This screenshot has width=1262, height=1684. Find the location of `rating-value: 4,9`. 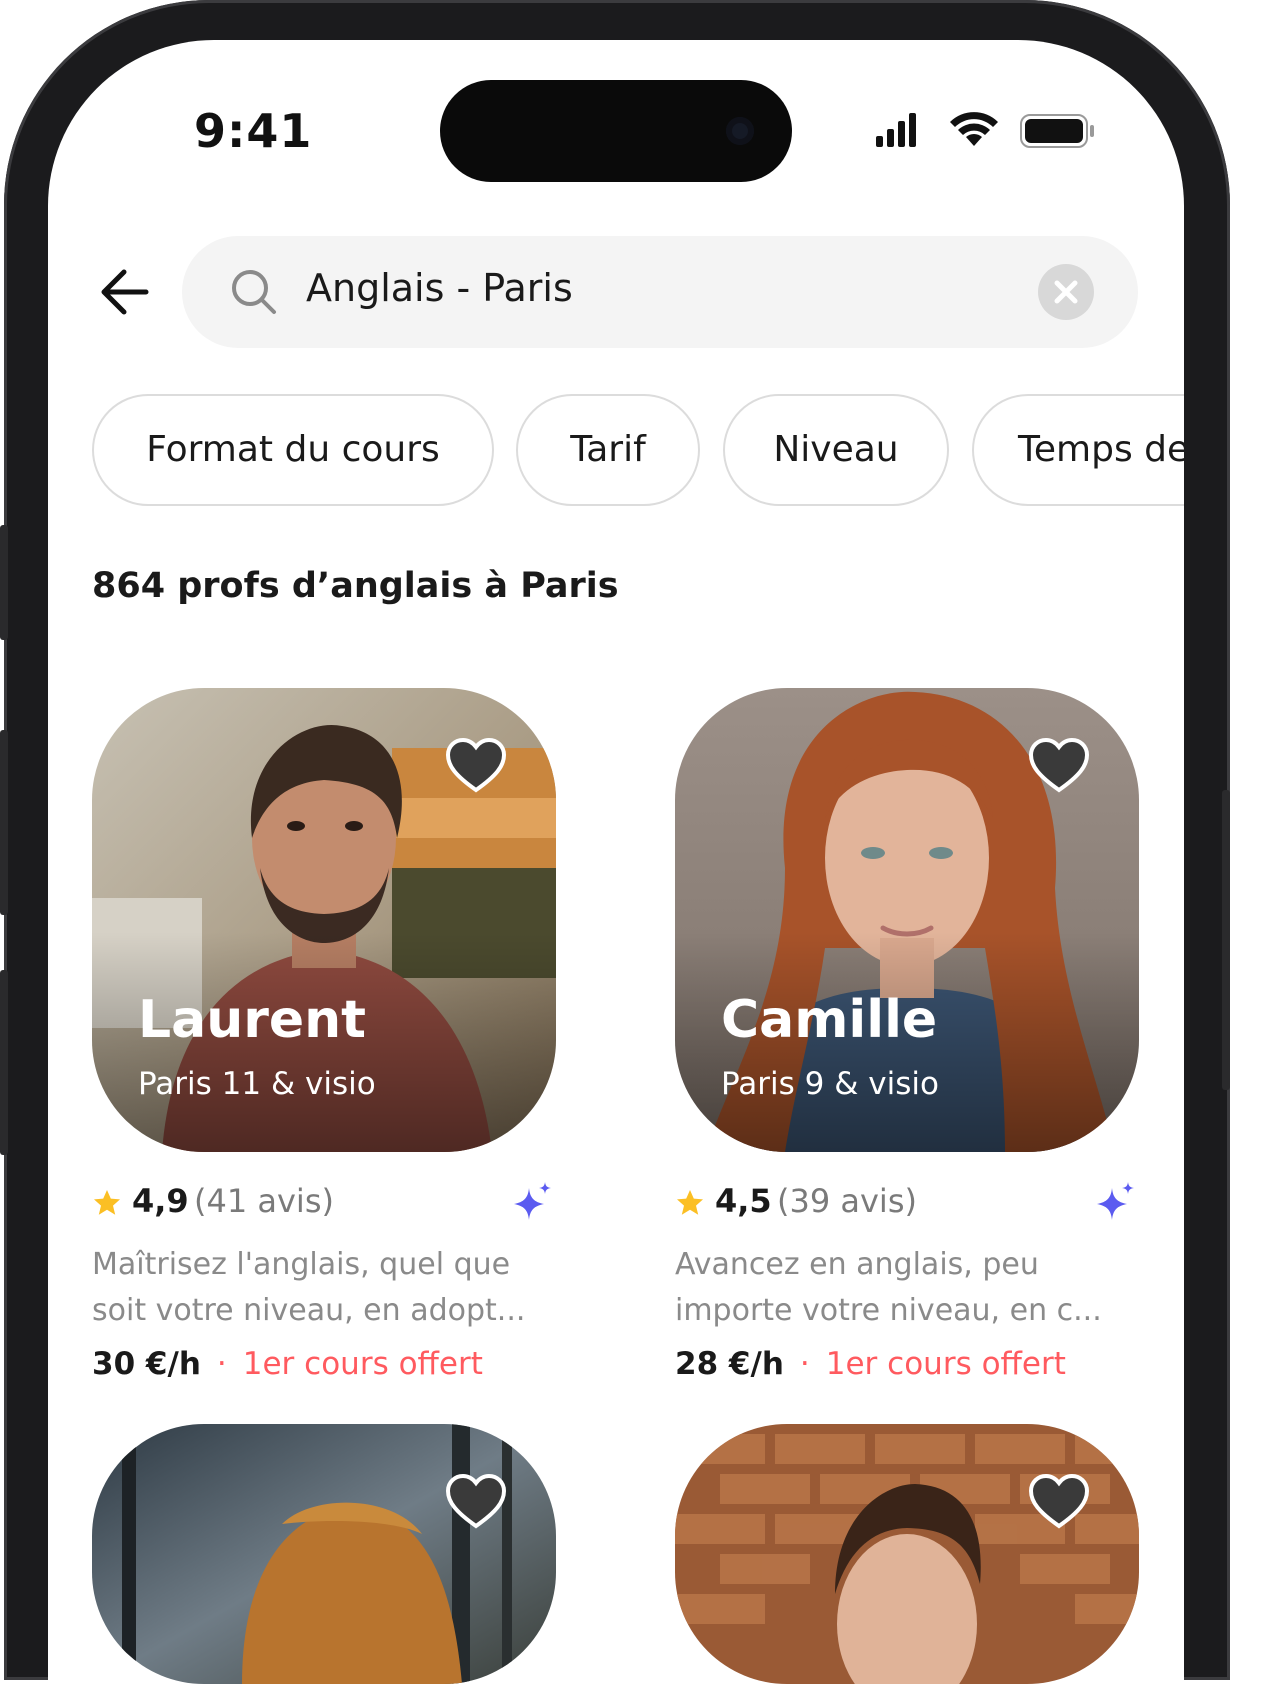

rating-value: 4,9 is located at coordinates (160, 1201).